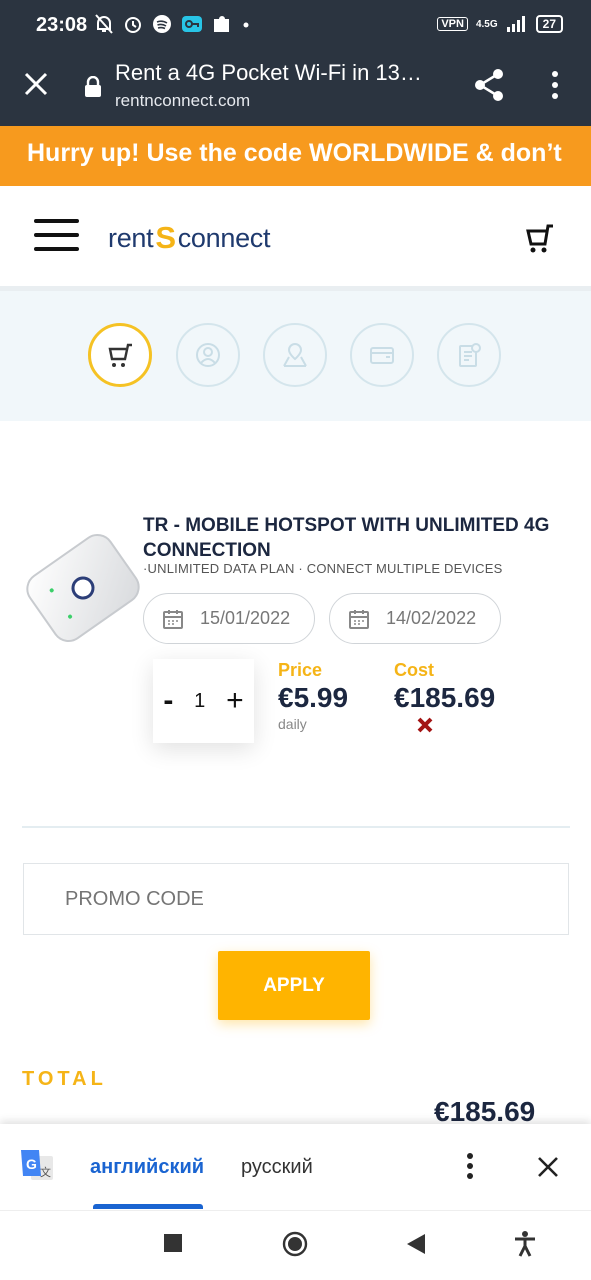 This screenshot has height=1280, width=591. I want to click on document-gear-icon, so click(470, 355).